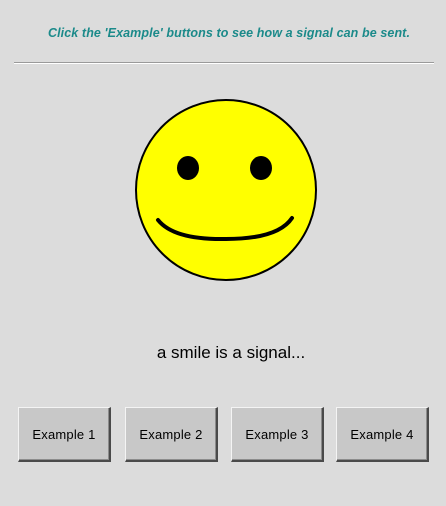  What do you see at coordinates (261, 168) in the screenshot?
I see `smiley-right-eye` at bounding box center [261, 168].